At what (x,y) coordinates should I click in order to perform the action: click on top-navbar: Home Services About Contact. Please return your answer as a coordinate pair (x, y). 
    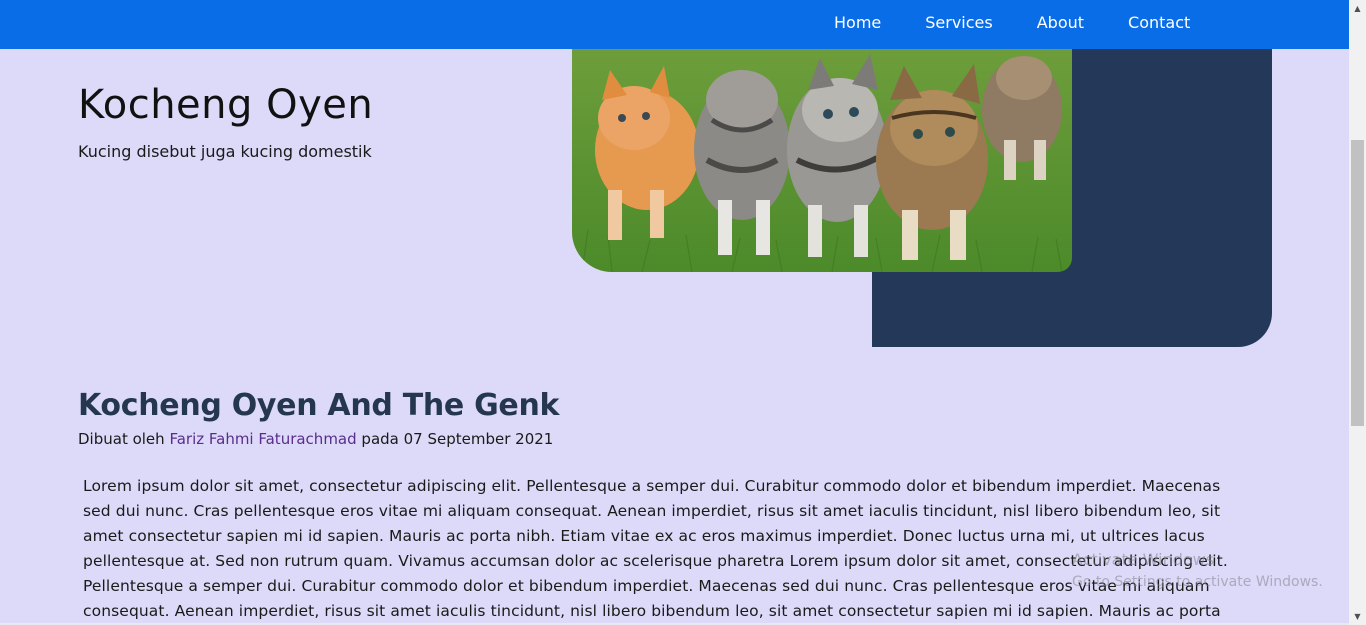
    Looking at the image, I should click on (674, 24).